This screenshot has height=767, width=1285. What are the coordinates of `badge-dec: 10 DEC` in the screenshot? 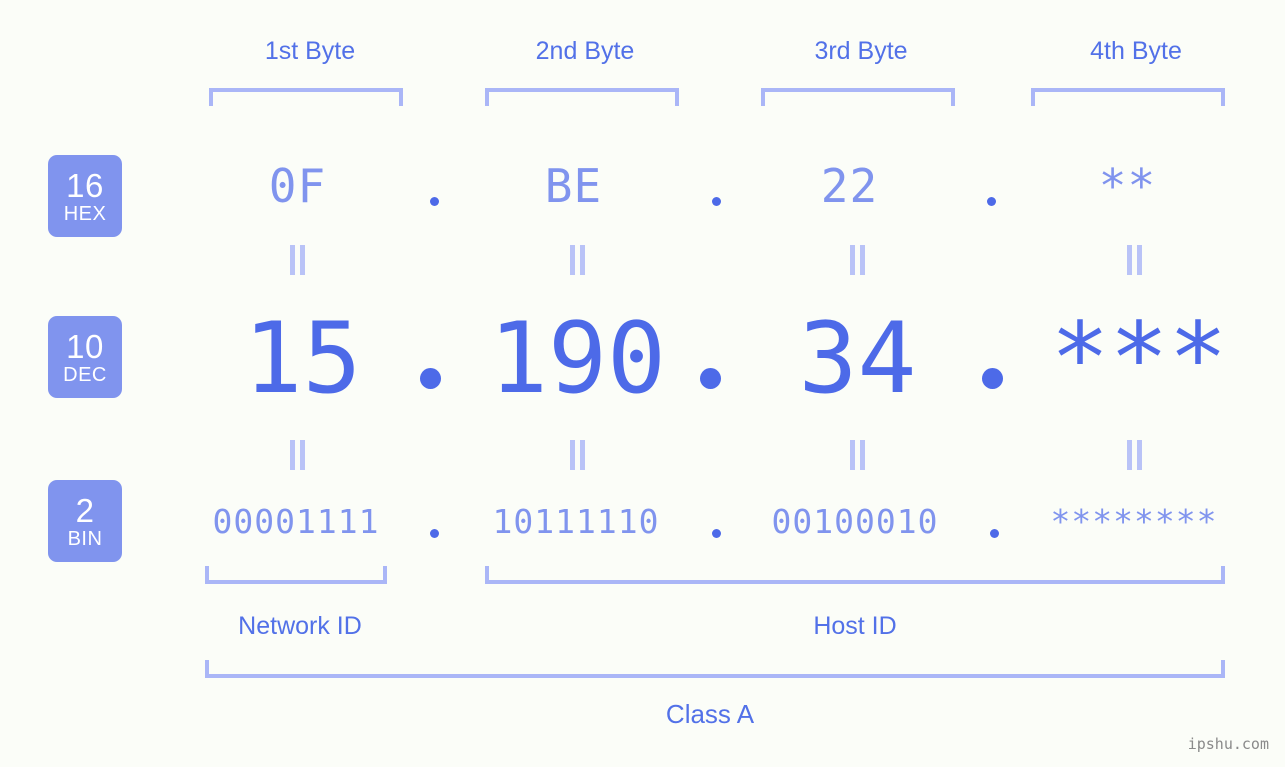 It's located at (85, 357).